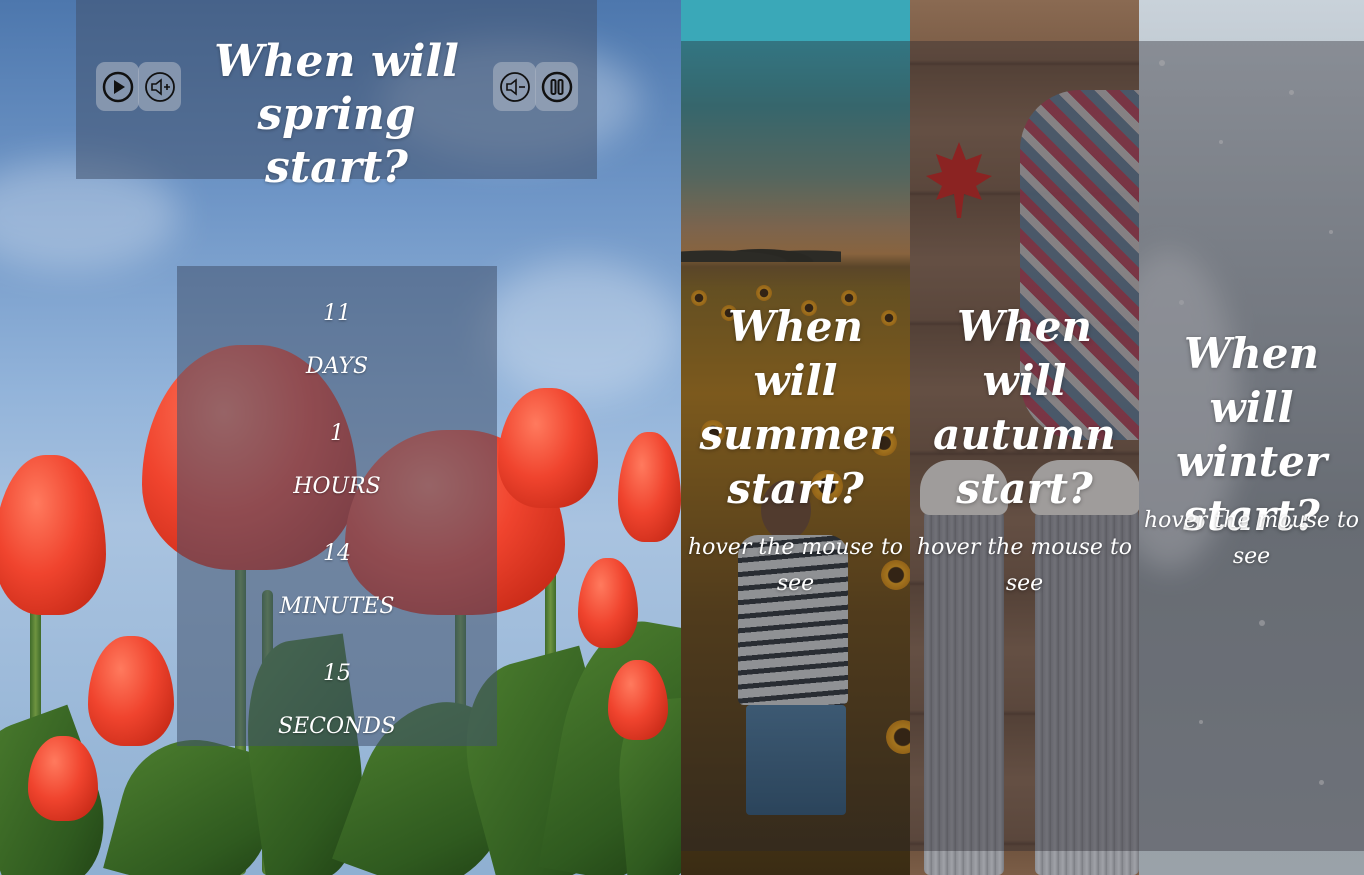 Image resolution: width=1364 pixels, height=875 pixels. I want to click on autumn-title: When will autumn start?, so click(1024, 407).